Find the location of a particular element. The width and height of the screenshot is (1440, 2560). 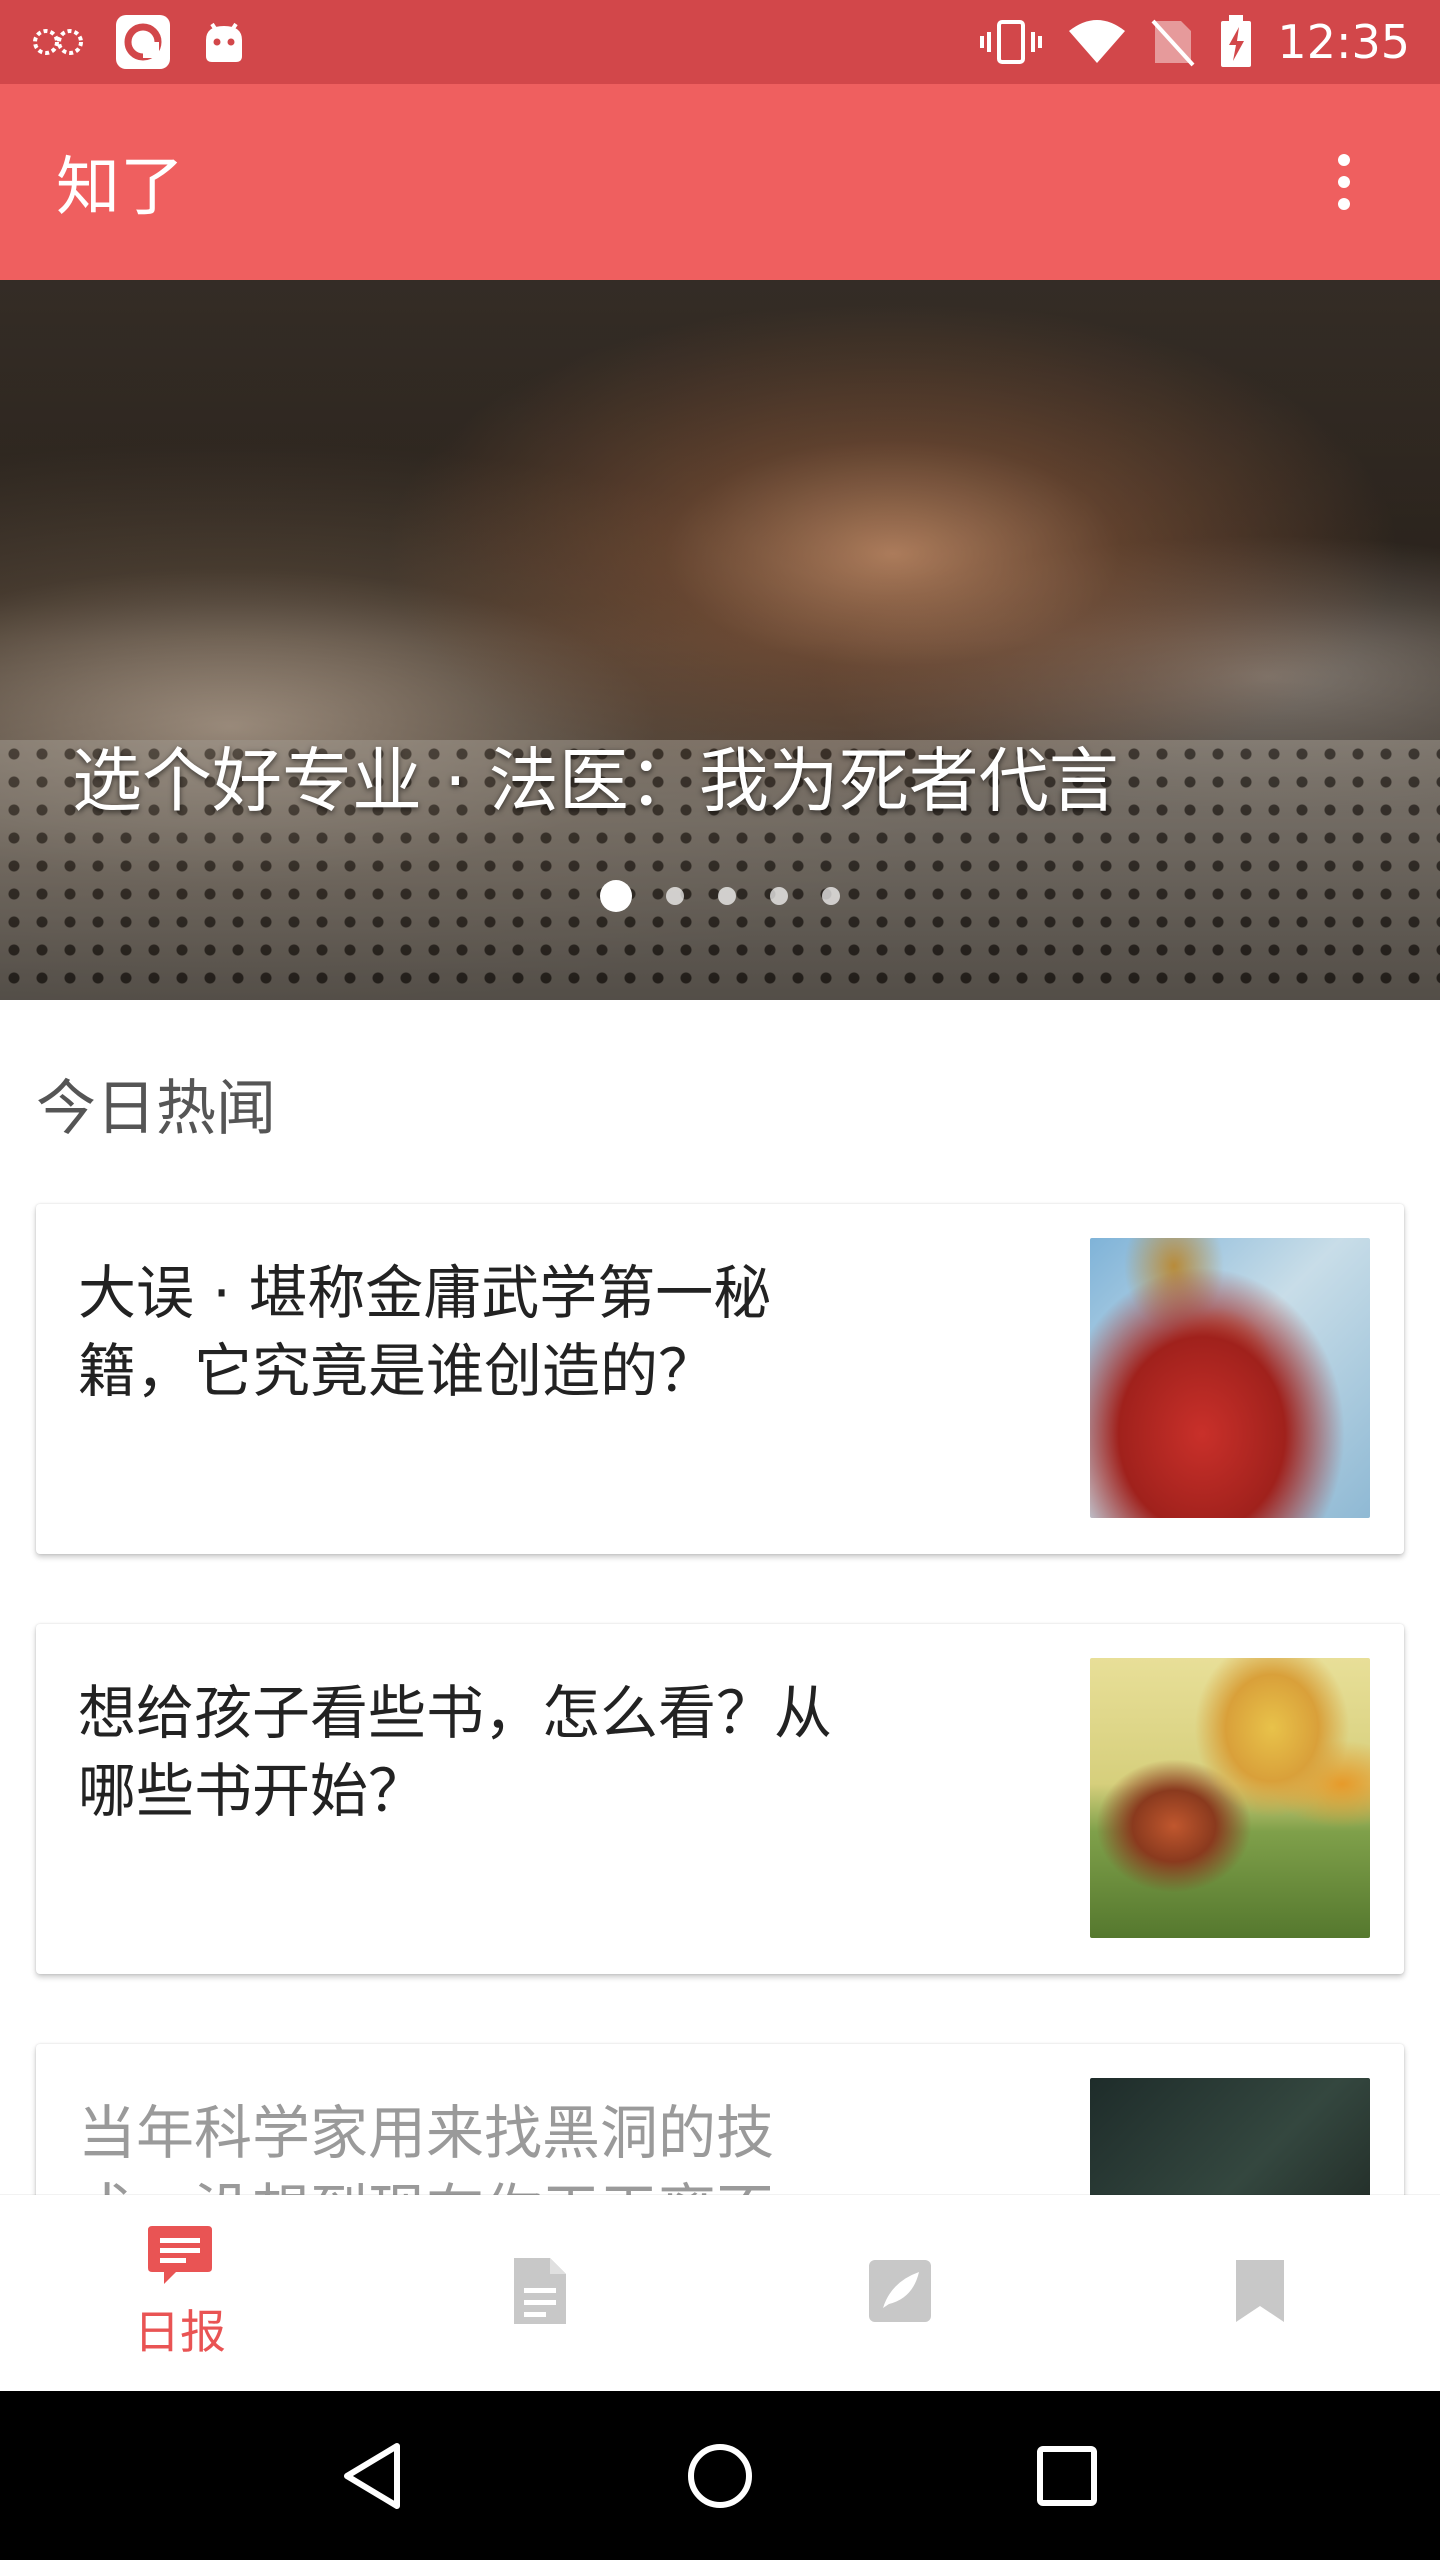

no-sim-icon is located at coordinates (1173, 42).